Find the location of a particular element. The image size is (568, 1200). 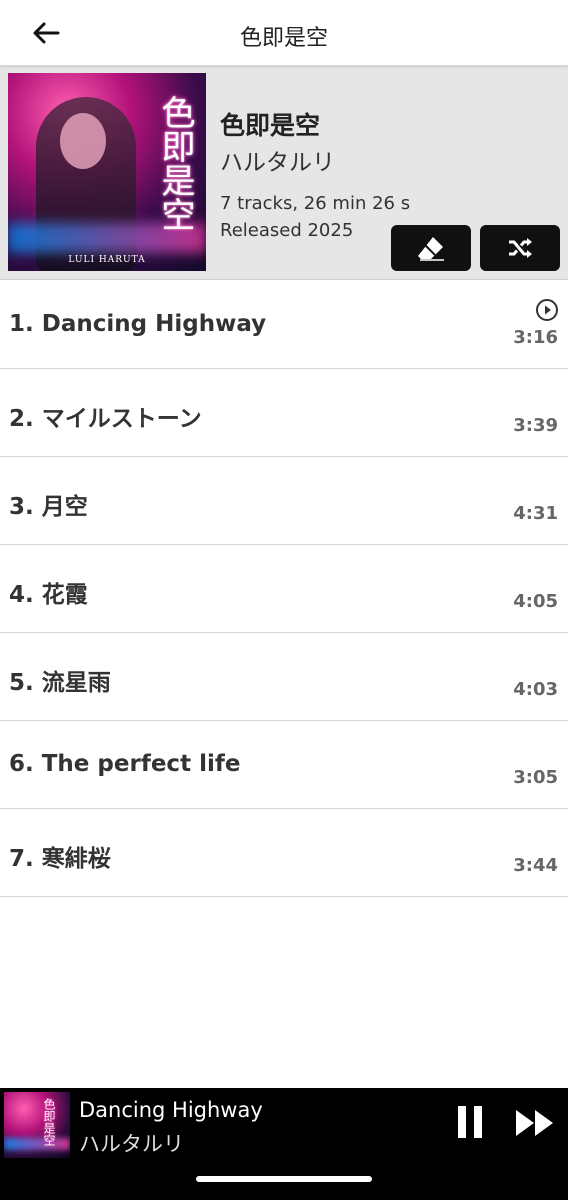

track-row: 3. 月空 4:31 is located at coordinates (284, 501).